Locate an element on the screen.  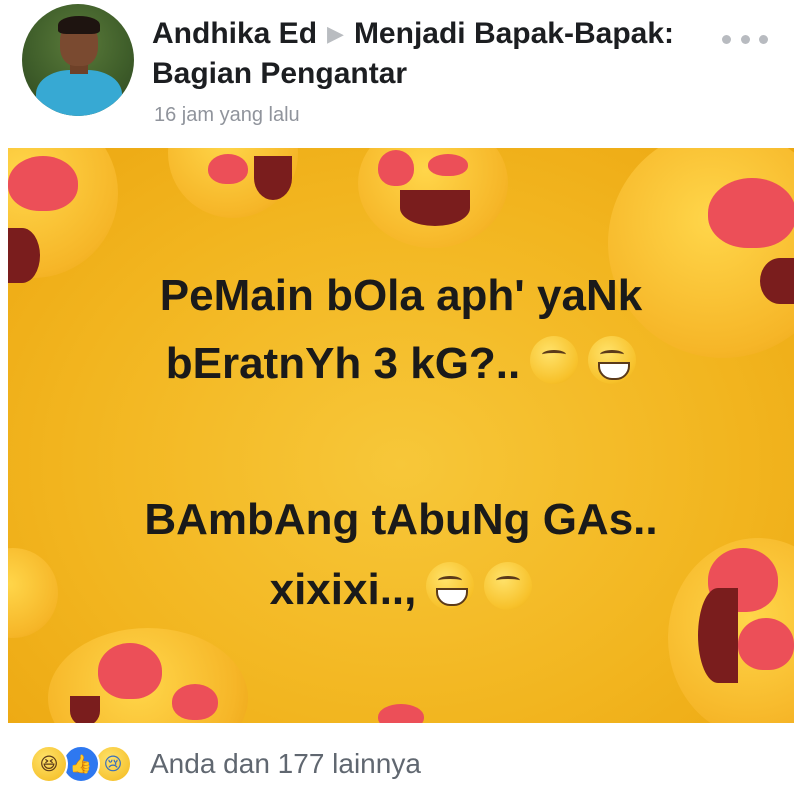
post-timestamp: 16 jam yang lalu is located at coordinates (227, 115).